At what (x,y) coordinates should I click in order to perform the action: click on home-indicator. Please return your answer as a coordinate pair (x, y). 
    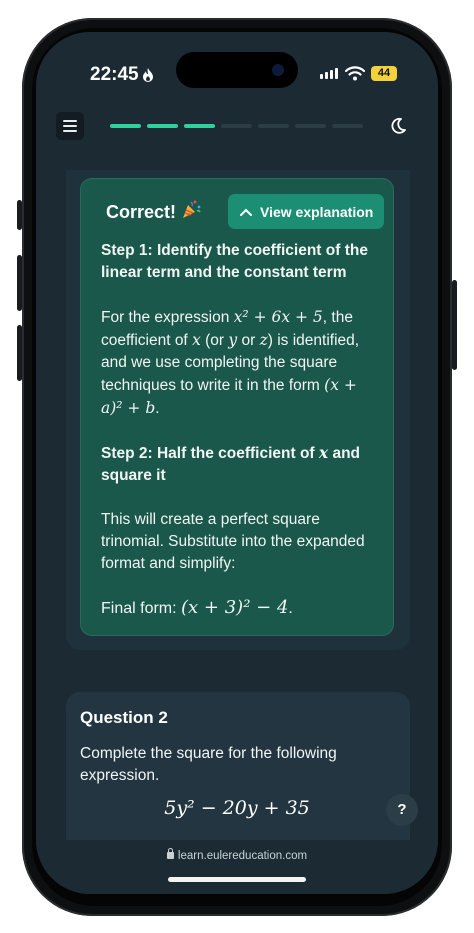
    Looking at the image, I should click on (237, 879).